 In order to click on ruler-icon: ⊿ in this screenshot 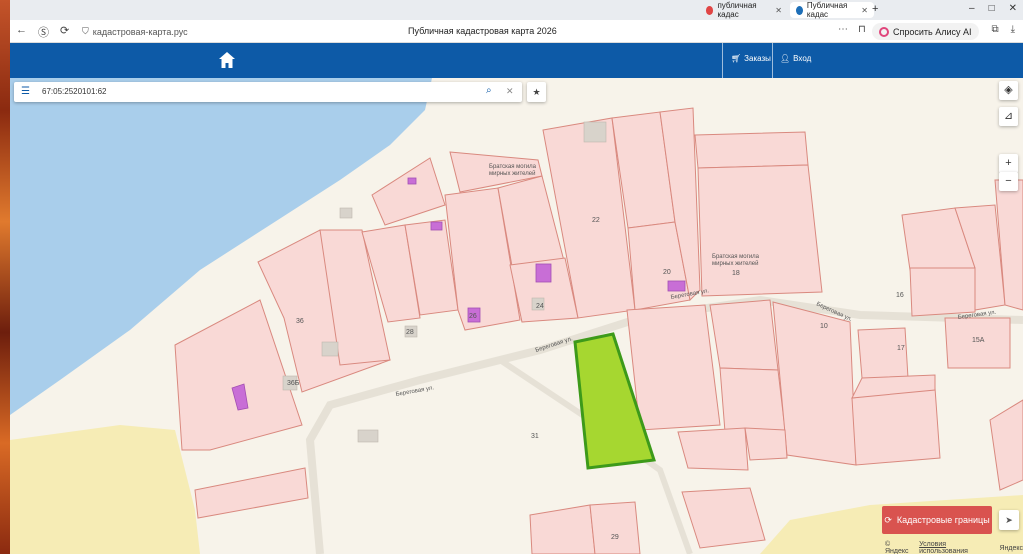, I will do `click(1008, 116)`.